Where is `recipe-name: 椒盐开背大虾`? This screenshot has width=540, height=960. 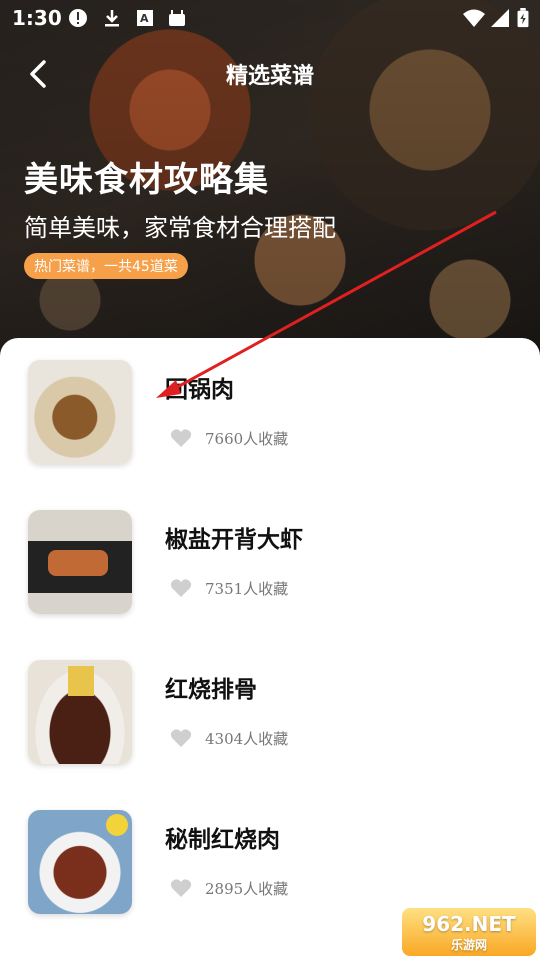 recipe-name: 椒盐开背大虾 is located at coordinates (234, 539).